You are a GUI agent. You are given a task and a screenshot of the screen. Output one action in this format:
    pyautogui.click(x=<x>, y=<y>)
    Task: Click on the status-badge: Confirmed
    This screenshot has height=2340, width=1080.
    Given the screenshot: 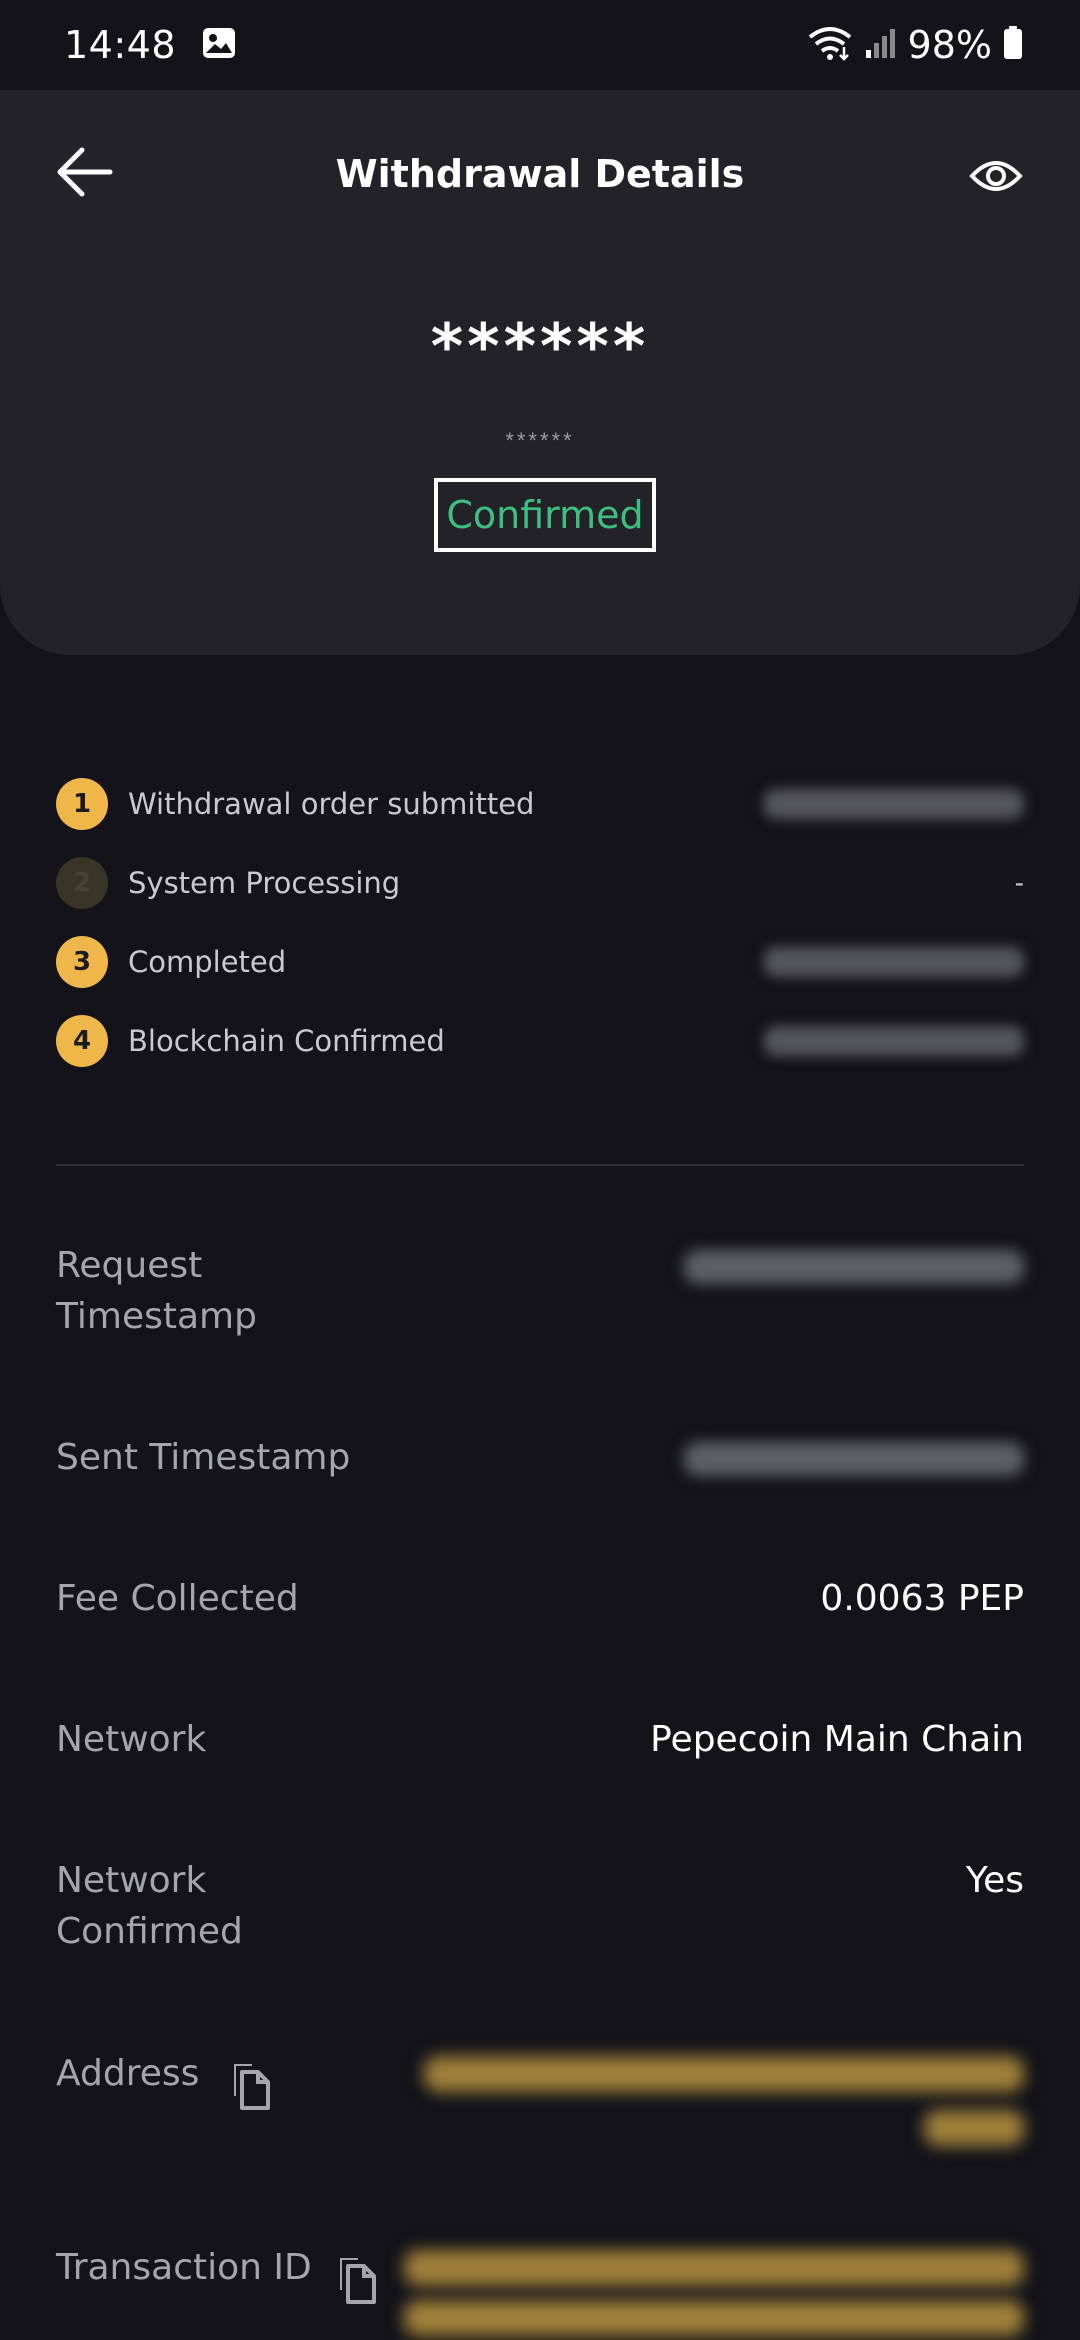 What is the action you would take?
    pyautogui.click(x=545, y=515)
    